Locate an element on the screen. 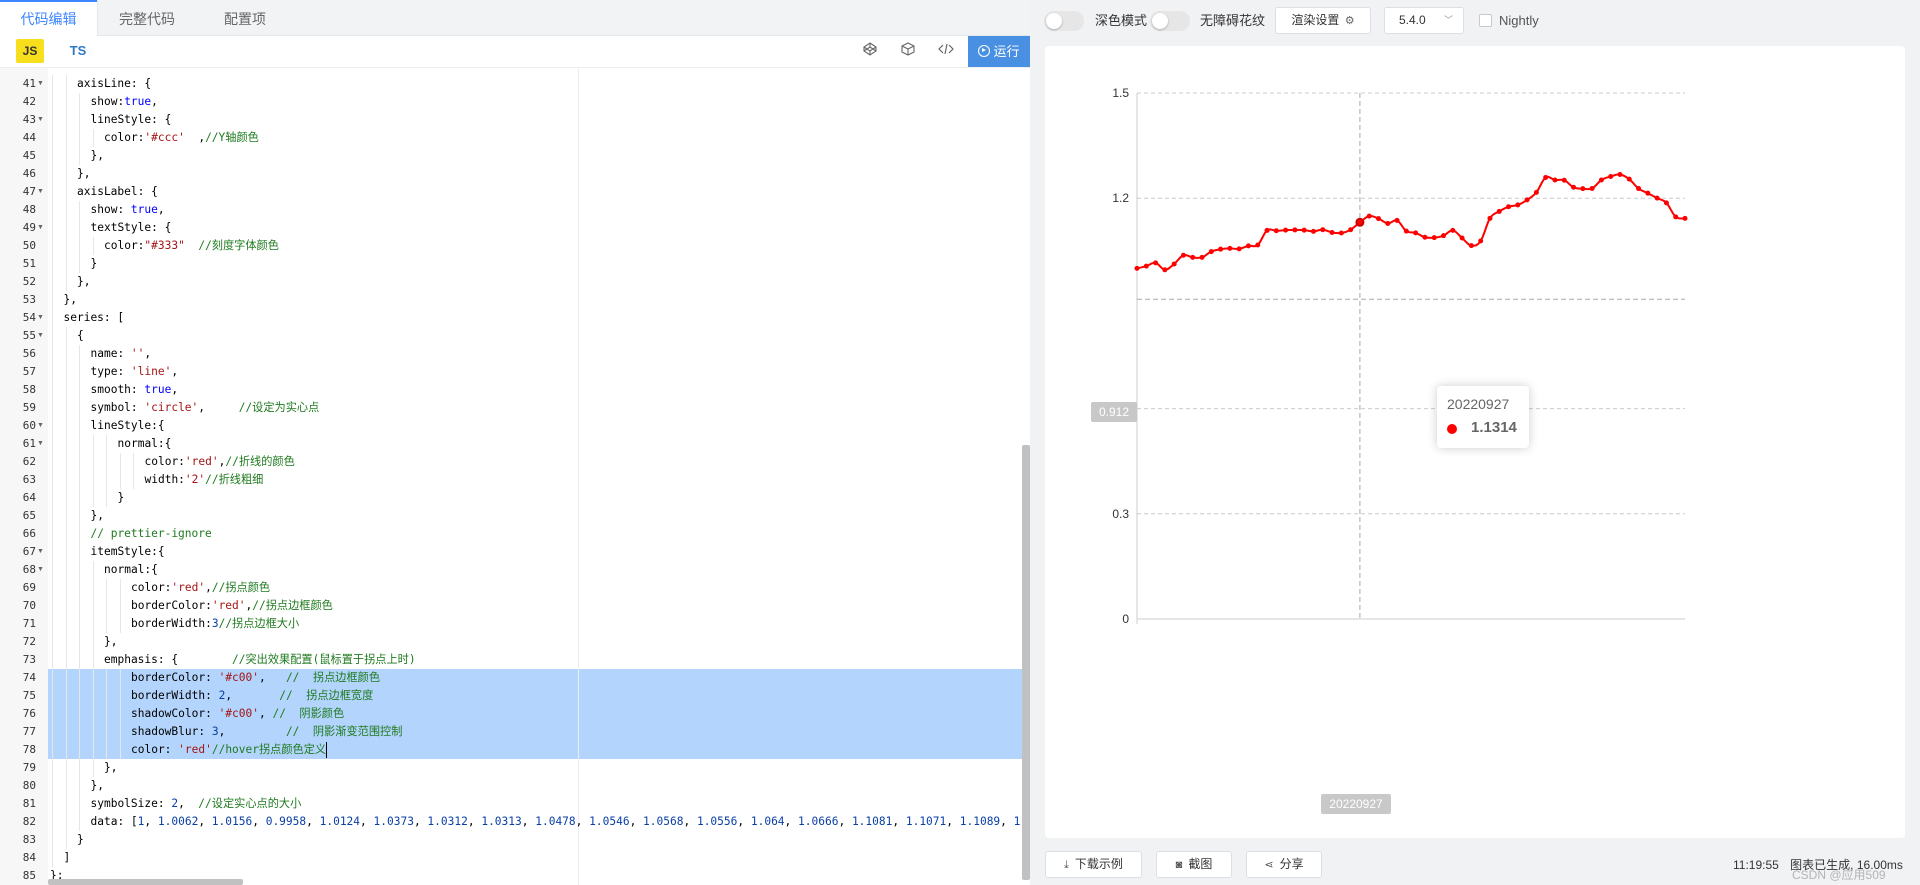 The image size is (1920, 885). code-icon is located at coordinates (946, 52).